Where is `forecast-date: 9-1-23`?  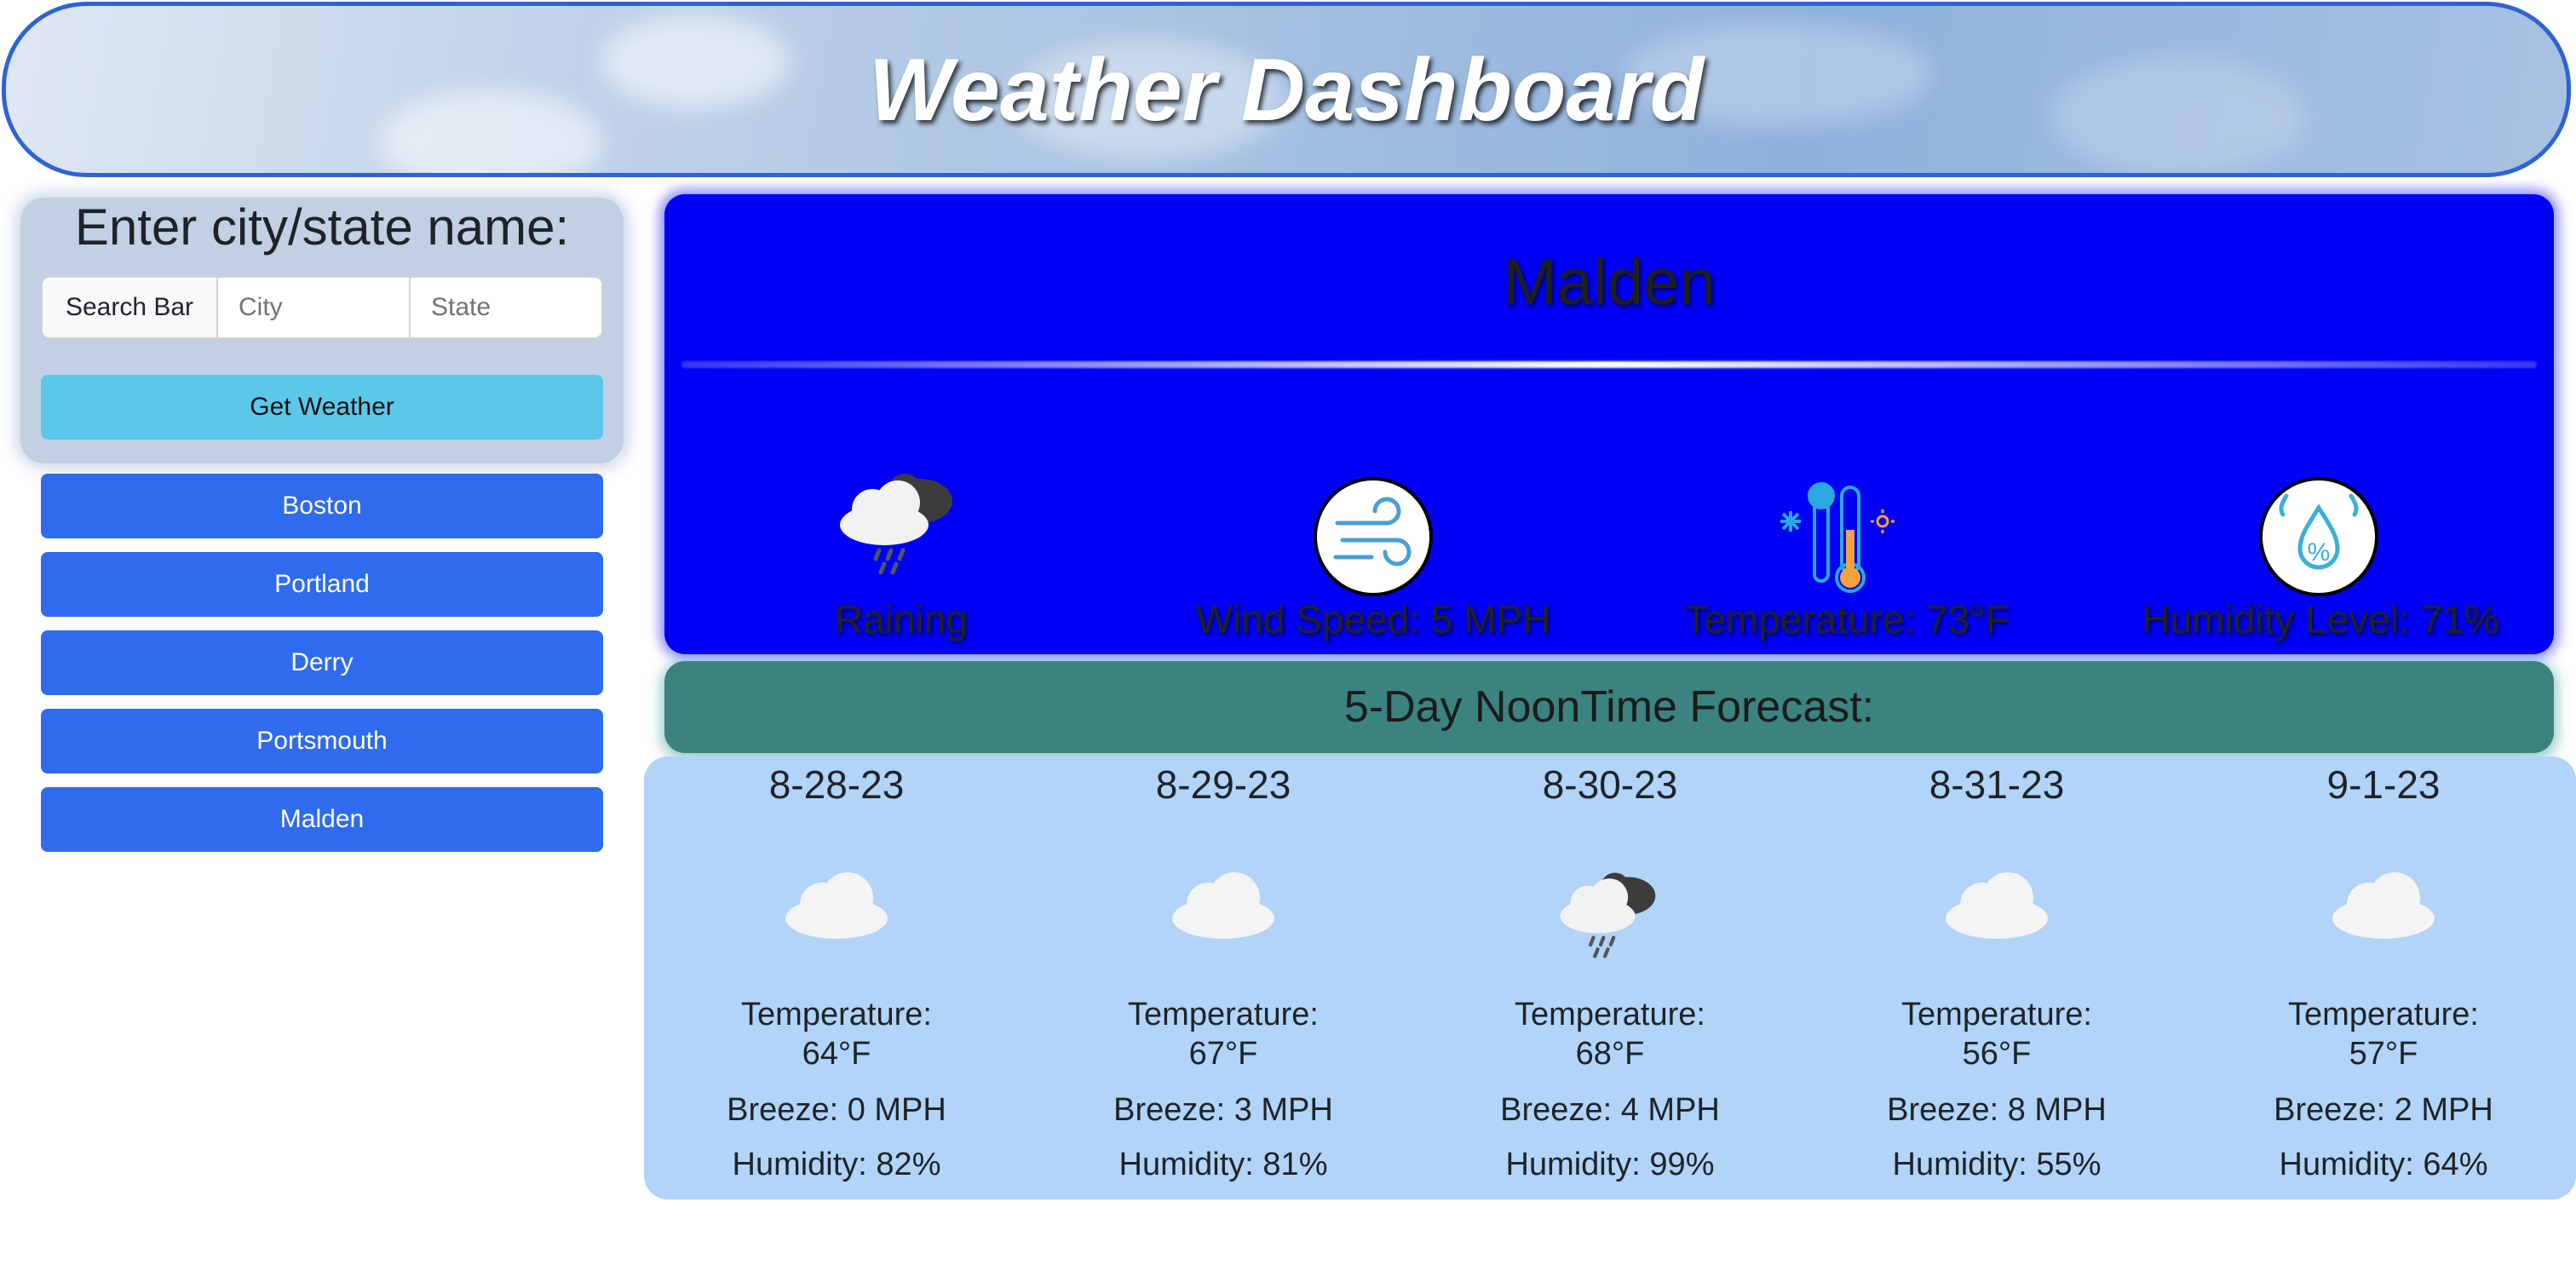
forecast-date: 9-1-23 is located at coordinates (2383, 784).